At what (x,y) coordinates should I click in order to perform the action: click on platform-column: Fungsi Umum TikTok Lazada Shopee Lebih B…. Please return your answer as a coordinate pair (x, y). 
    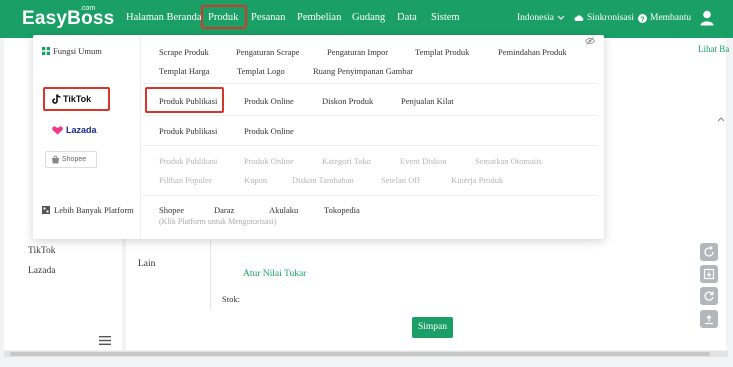
    Looking at the image, I should click on (86, 137).